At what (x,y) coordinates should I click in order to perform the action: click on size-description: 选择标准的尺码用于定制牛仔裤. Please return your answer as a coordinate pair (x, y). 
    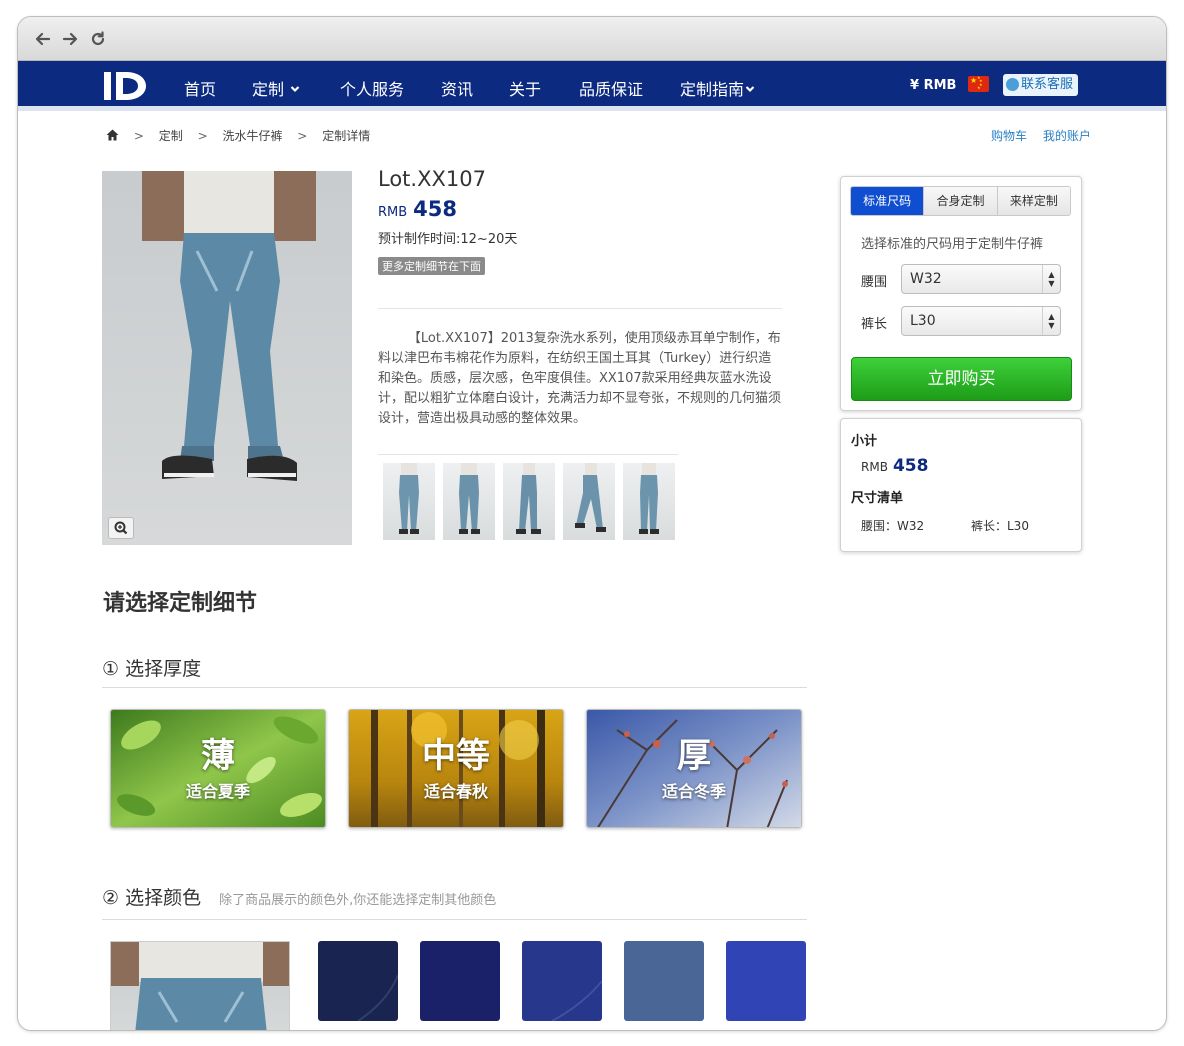
    Looking at the image, I should click on (952, 244).